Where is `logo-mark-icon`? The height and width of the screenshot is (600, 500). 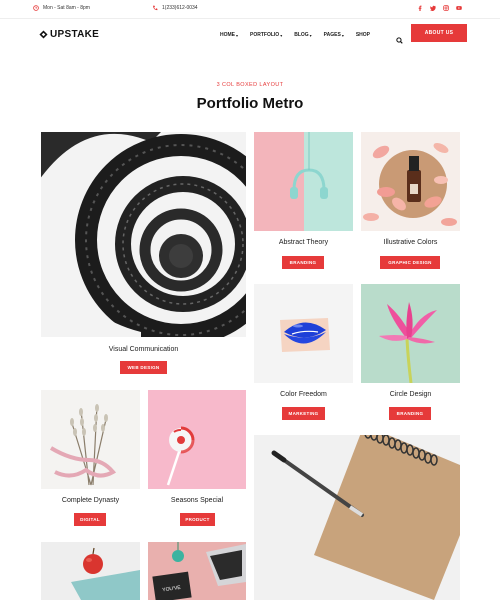 logo-mark-icon is located at coordinates (43, 34).